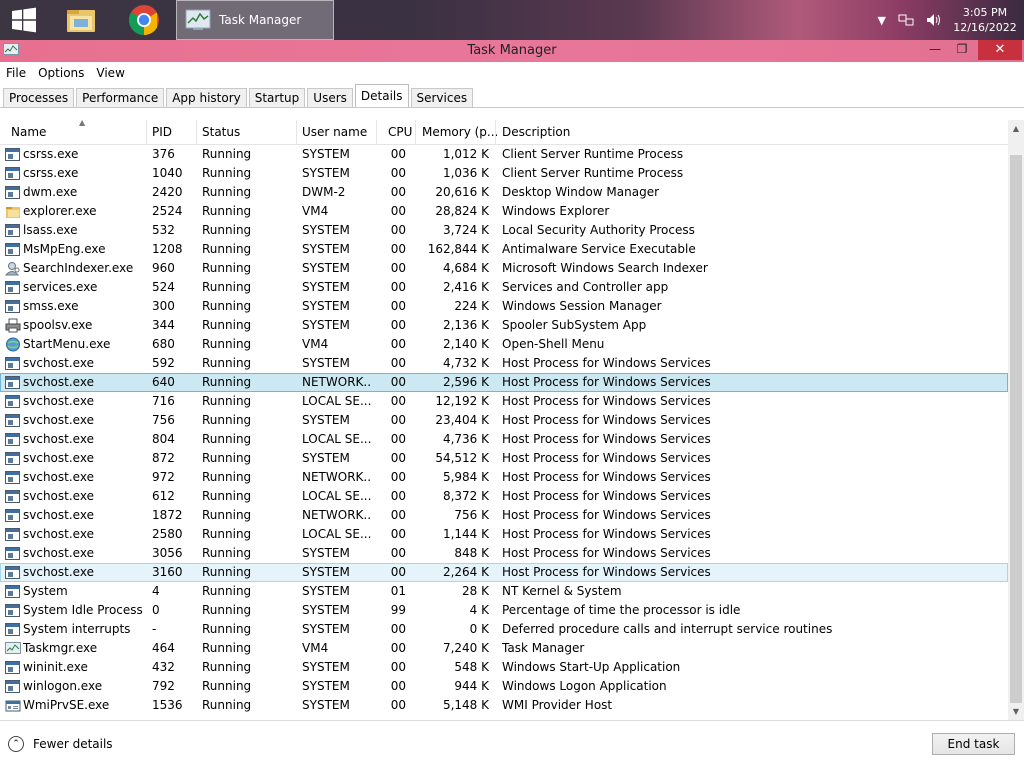  What do you see at coordinates (557, 705) in the screenshot?
I see `process-description: WMI Provider Host` at bounding box center [557, 705].